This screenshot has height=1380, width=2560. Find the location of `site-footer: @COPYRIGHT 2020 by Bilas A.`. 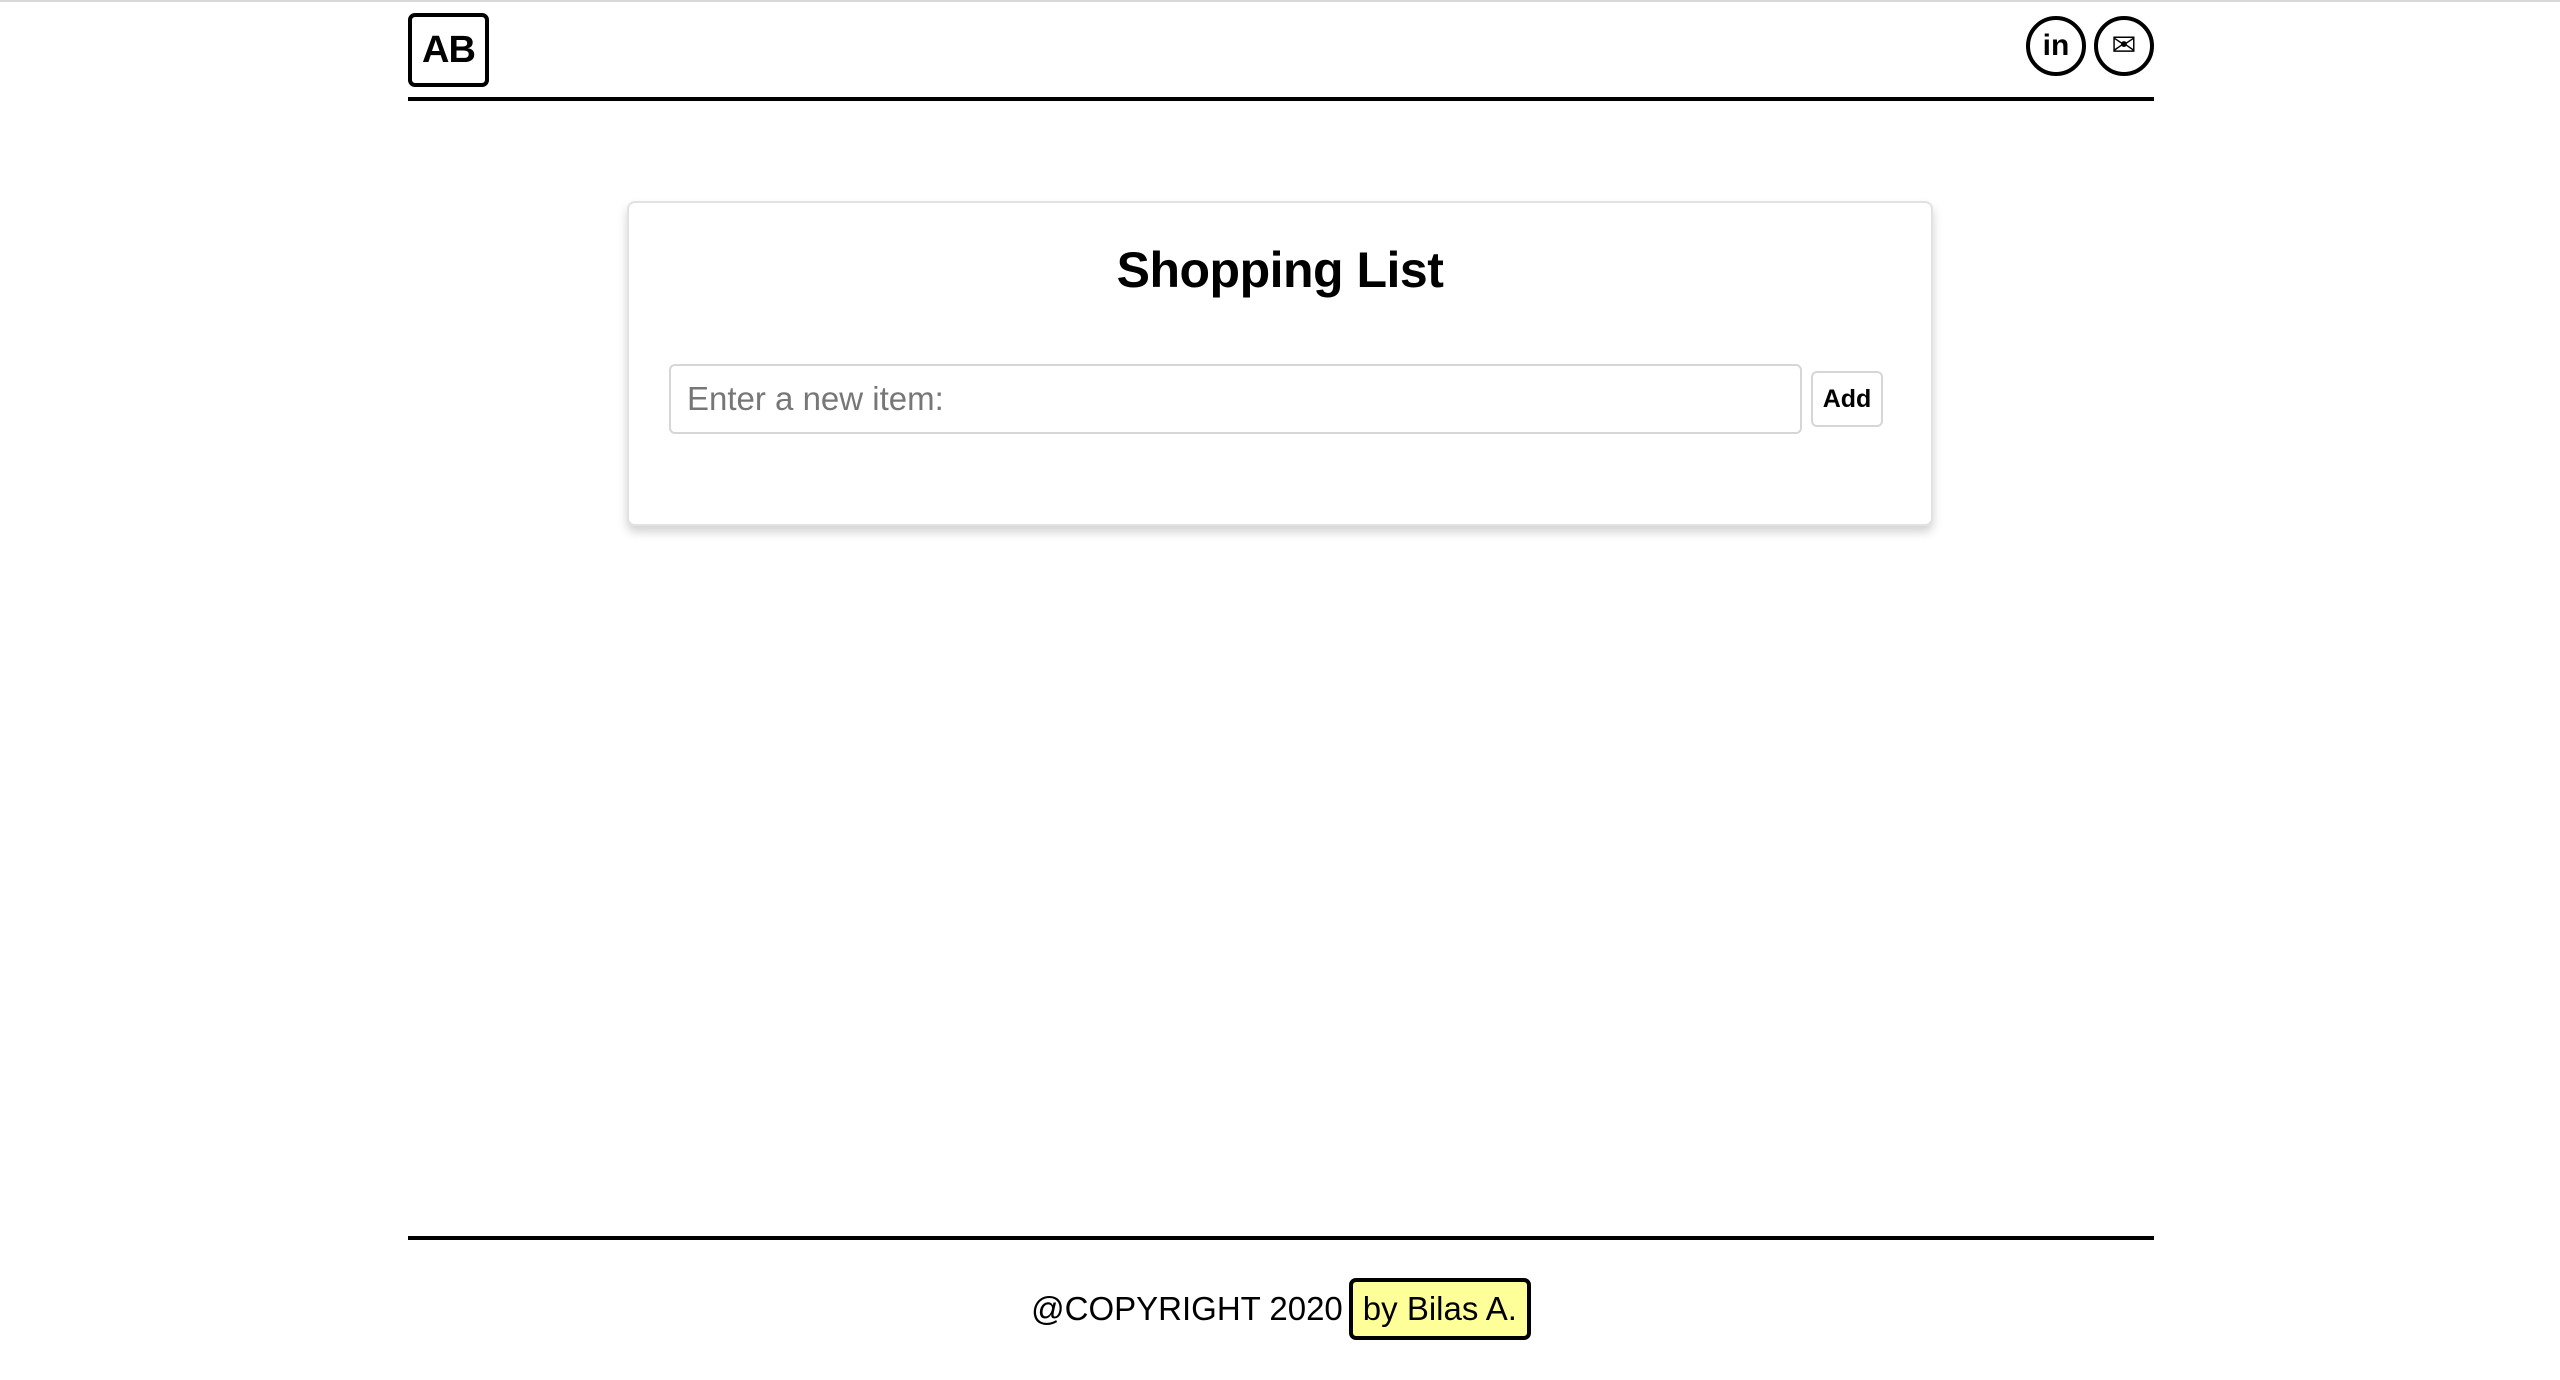

site-footer: @COPYRIGHT 2020 by Bilas A. is located at coordinates (1281, 1288).